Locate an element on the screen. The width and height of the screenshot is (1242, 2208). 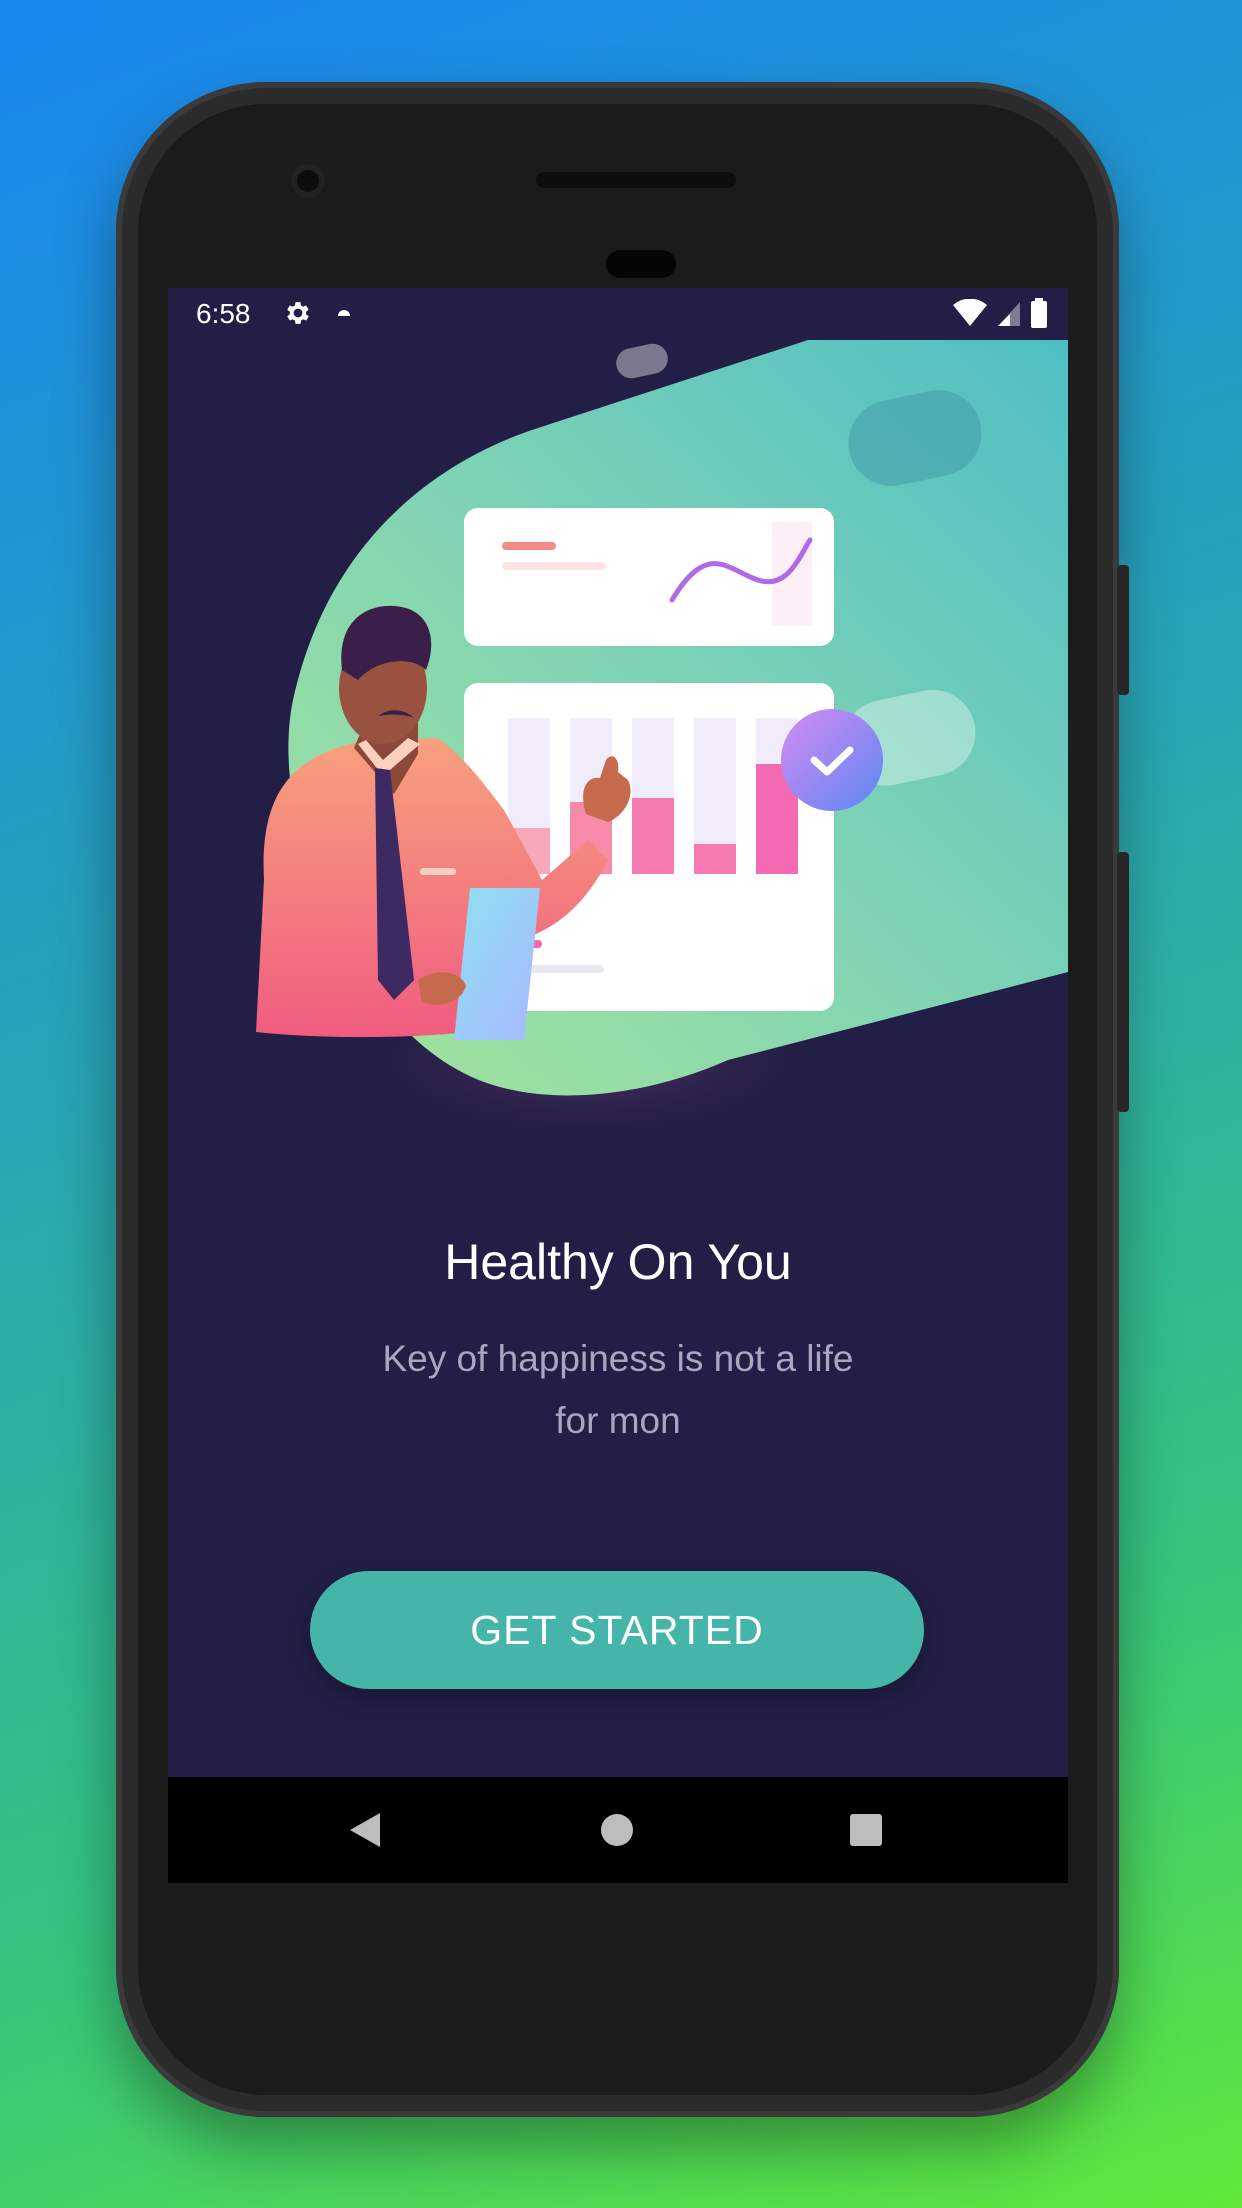
wifi-icon is located at coordinates (970, 312).